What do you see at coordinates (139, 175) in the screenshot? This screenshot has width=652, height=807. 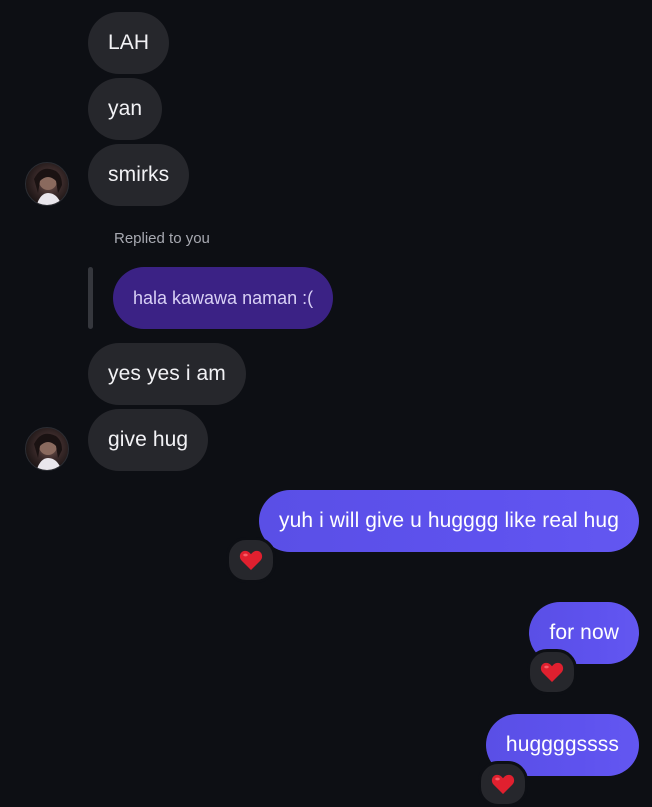 I see `received-message: smirks` at bounding box center [139, 175].